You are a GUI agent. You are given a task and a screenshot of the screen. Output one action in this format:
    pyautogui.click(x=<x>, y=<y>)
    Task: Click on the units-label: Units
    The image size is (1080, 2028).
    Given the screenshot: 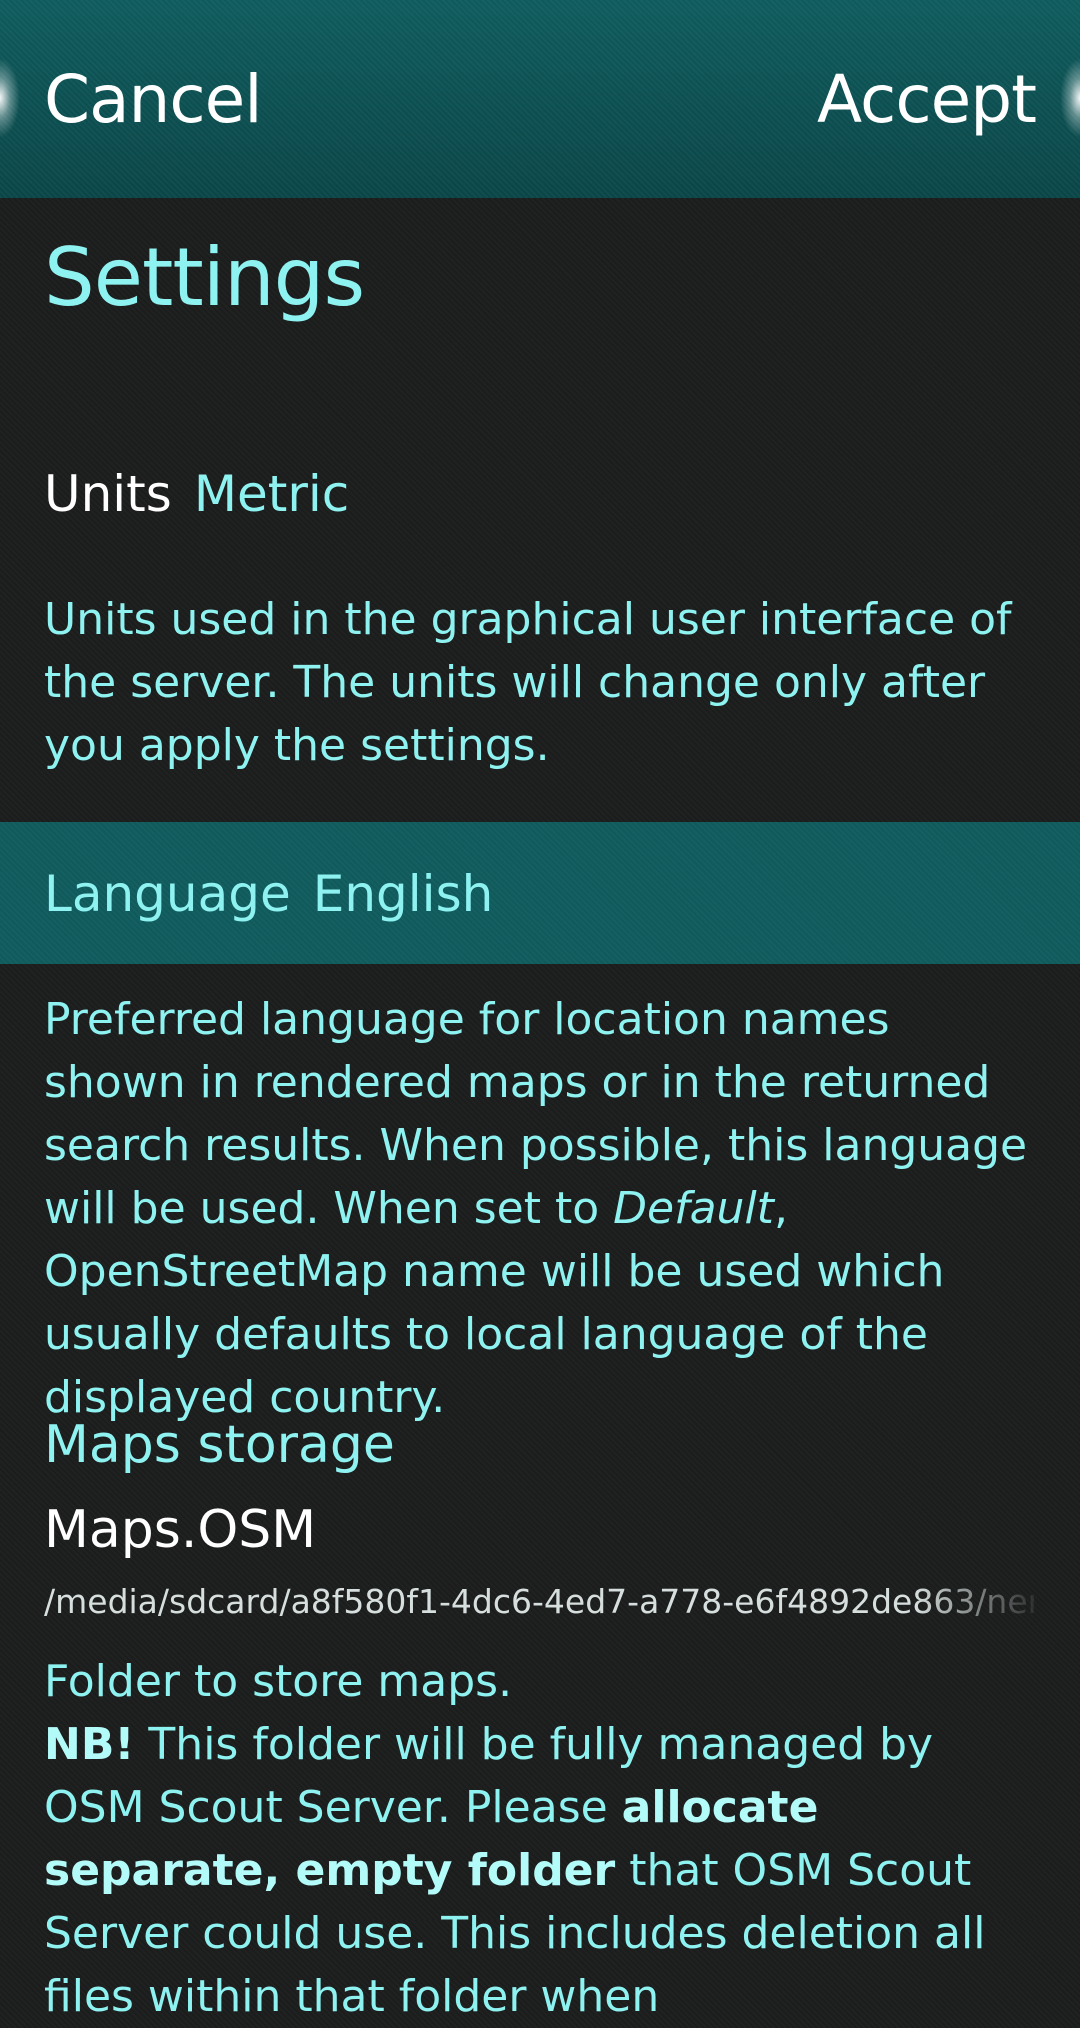 What is the action you would take?
    pyautogui.click(x=108, y=494)
    